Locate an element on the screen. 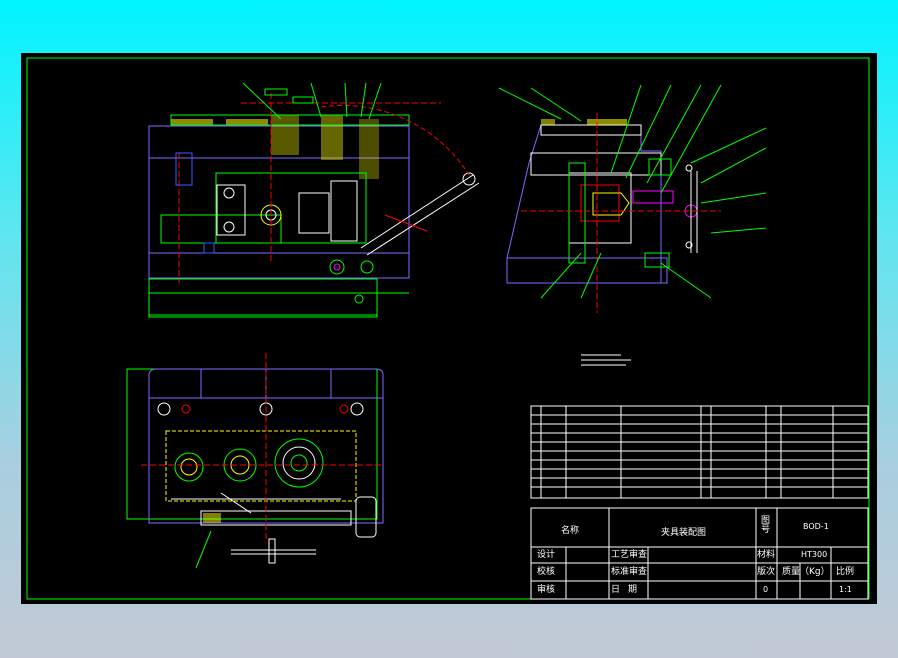  front-view is located at coordinates (314, 200).